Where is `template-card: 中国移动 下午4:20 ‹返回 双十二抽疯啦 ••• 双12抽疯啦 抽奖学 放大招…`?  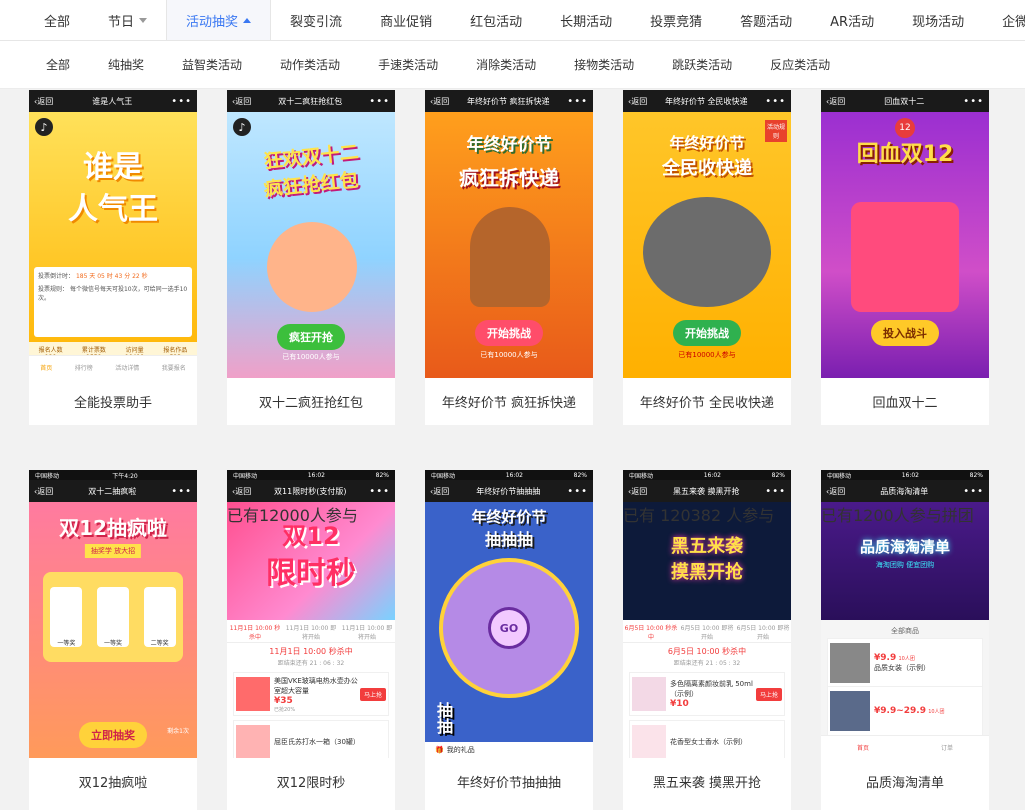
template-card: 中国移动 下午4:20 ‹返回 双十二抽疯啦 ••• 双12抽疯啦 抽奖学 放大招… is located at coordinates (113, 640).